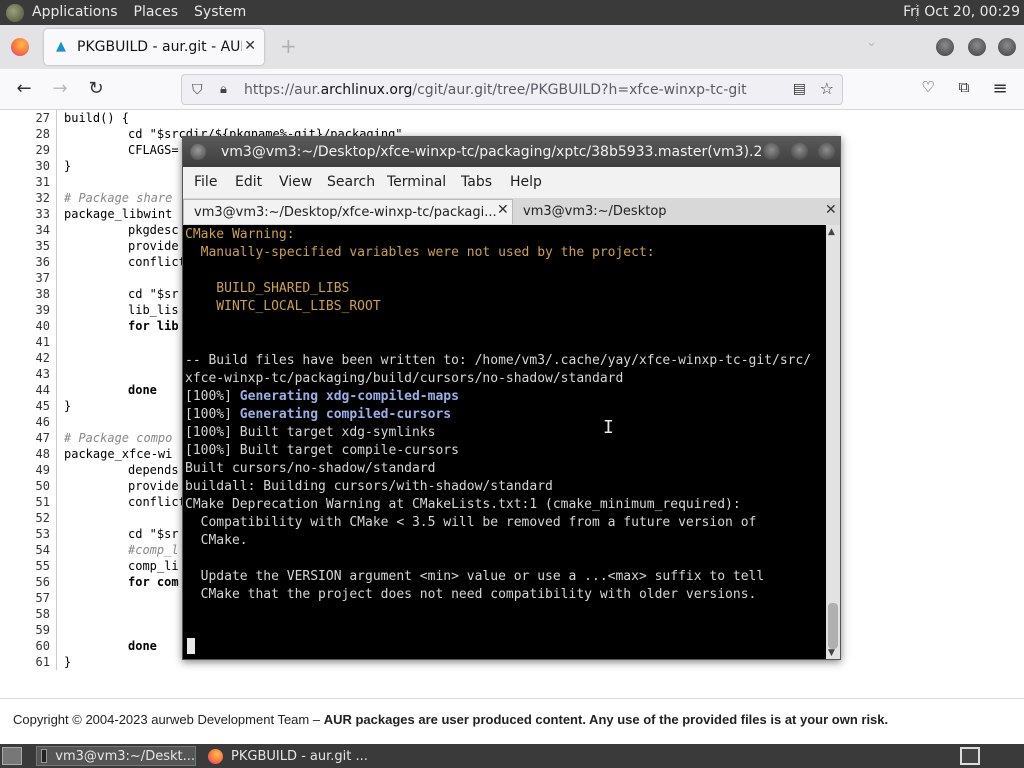 The height and width of the screenshot is (768, 1024). Describe the element at coordinates (25, 214) in the screenshot. I see `line-number: 33` at that location.